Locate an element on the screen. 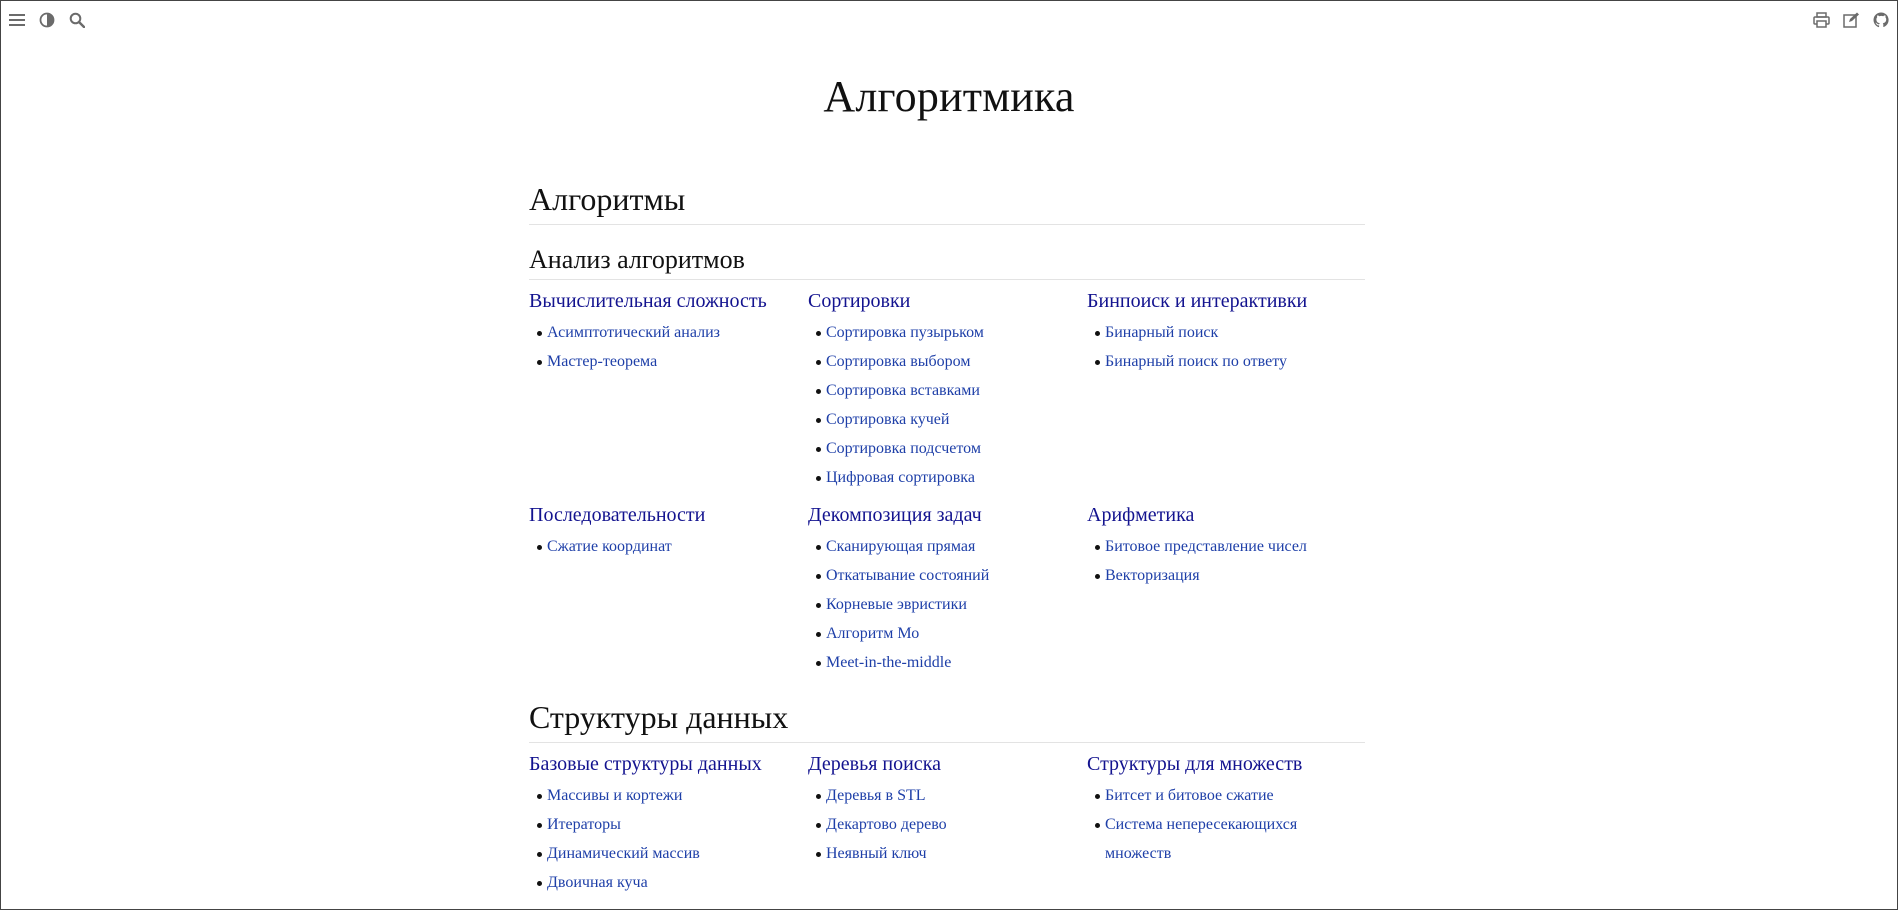 Image resolution: width=1898 pixels, height=910 pixels. article-link: Битсет и битовое сжатие is located at coordinates (1189, 795).